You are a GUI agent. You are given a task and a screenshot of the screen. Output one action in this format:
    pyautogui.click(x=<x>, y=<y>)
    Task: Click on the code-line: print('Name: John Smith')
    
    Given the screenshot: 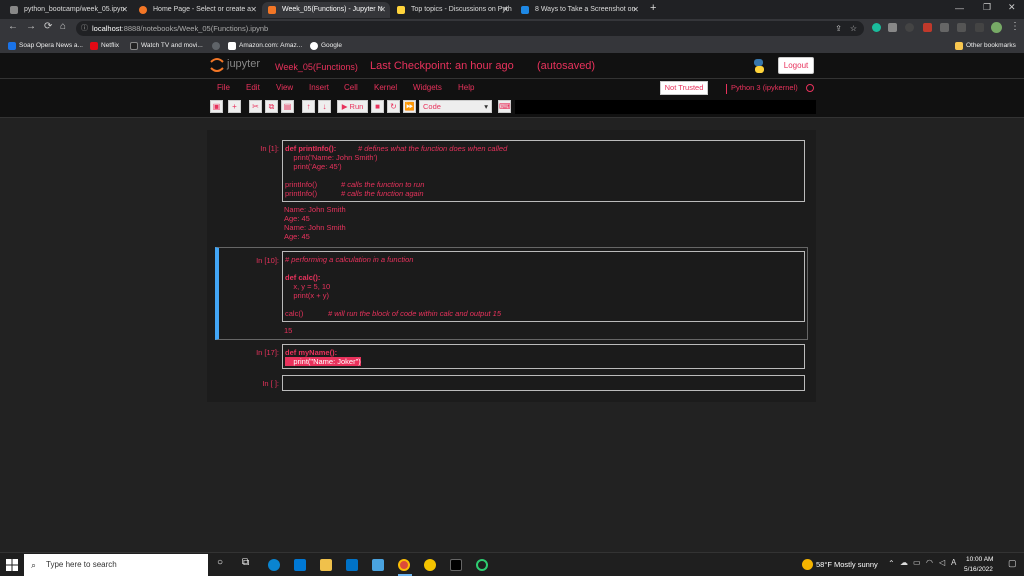 What is the action you would take?
    pyautogui.click(x=331, y=157)
    